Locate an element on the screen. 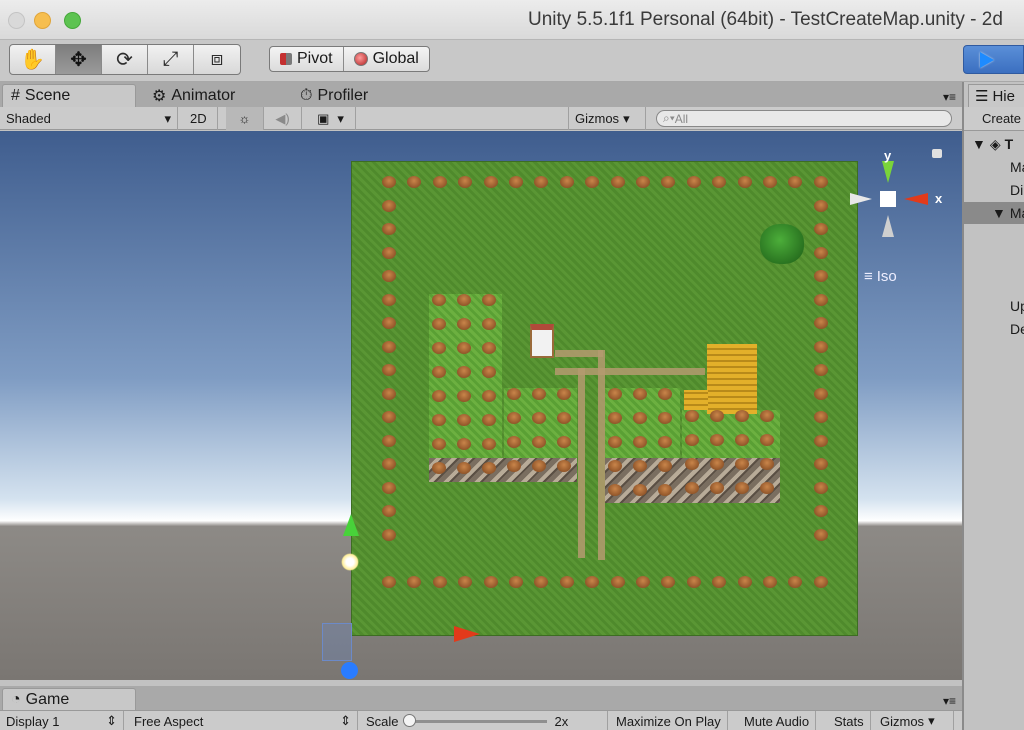 The image size is (1024, 730). scale-slider-knob is located at coordinates (409, 720).